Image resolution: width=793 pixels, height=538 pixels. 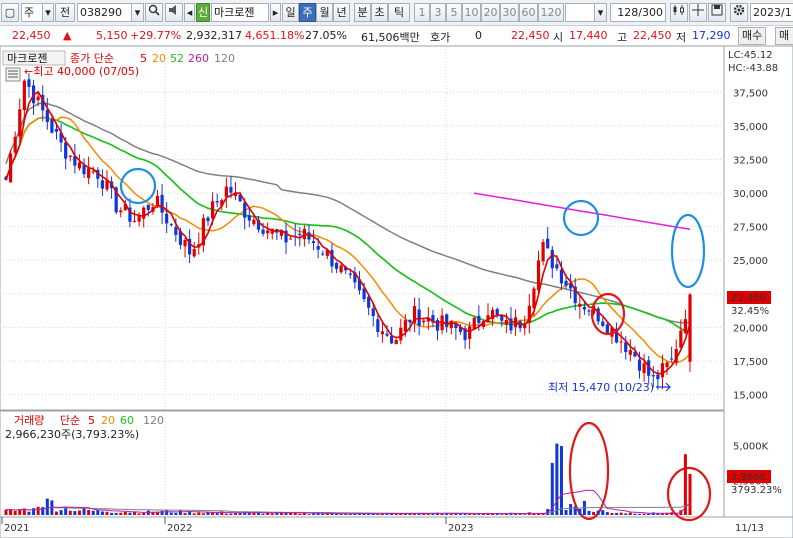 What do you see at coordinates (749, 528) in the screenshot?
I see `x-label-right: 11/13` at bounding box center [749, 528].